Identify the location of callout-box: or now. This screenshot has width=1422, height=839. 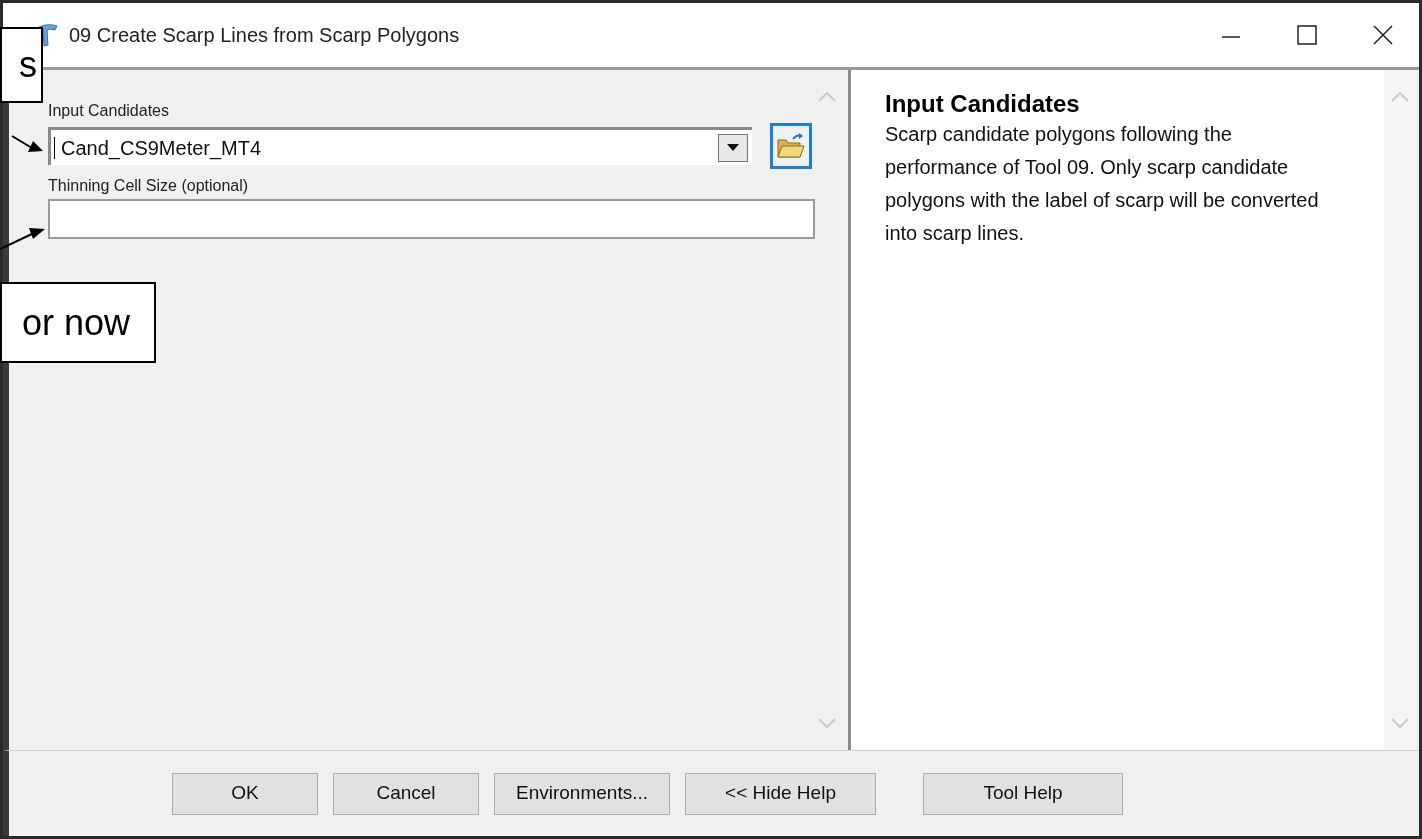
(78, 322).